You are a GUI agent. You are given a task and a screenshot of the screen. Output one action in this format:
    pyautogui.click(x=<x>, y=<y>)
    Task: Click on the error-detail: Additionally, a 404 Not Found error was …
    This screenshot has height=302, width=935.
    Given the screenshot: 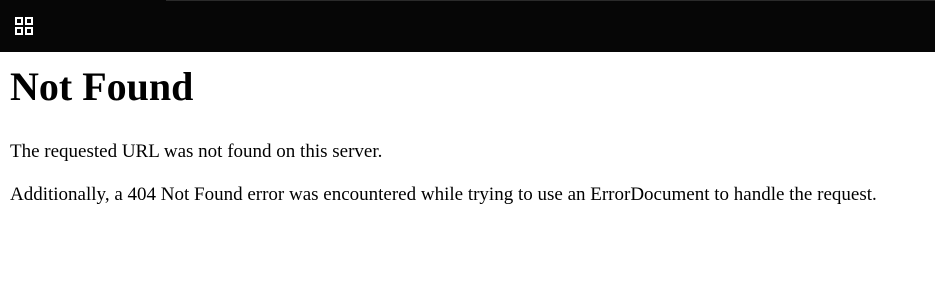 What is the action you would take?
    pyautogui.click(x=443, y=194)
    